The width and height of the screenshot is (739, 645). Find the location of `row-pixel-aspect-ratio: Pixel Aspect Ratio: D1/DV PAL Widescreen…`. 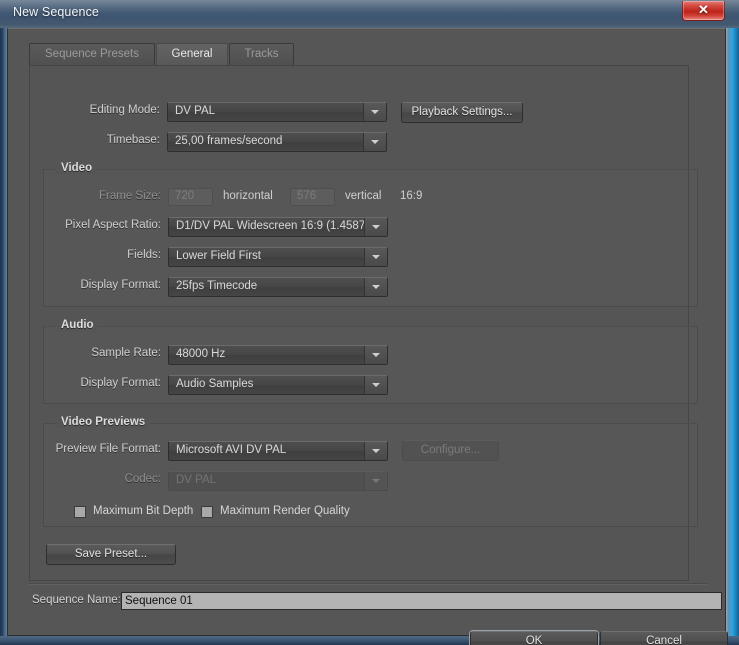

row-pixel-aspect-ratio: Pixel Aspect Ratio: D1/DV PAL Widescreen… is located at coordinates (226, 227).